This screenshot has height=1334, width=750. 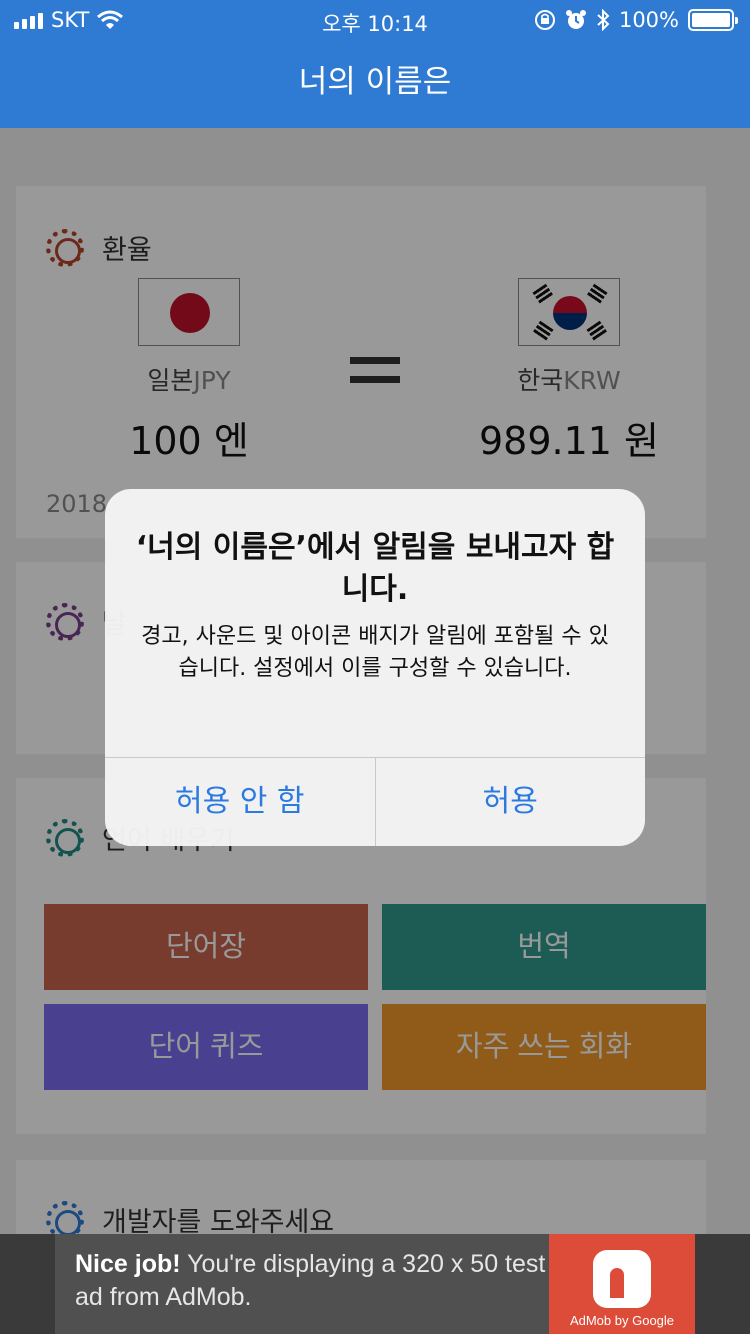 I want to click on nav-bar: 너의 이름은, so click(x=375, y=84).